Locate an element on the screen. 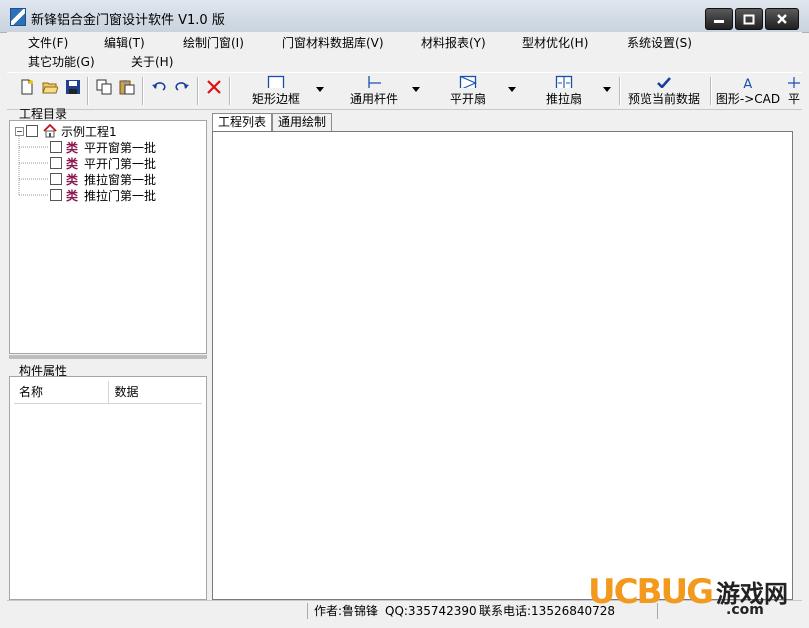 Image resolution: width=809 pixels, height=628 pixels. rectangle-icon is located at coordinates (276, 81).